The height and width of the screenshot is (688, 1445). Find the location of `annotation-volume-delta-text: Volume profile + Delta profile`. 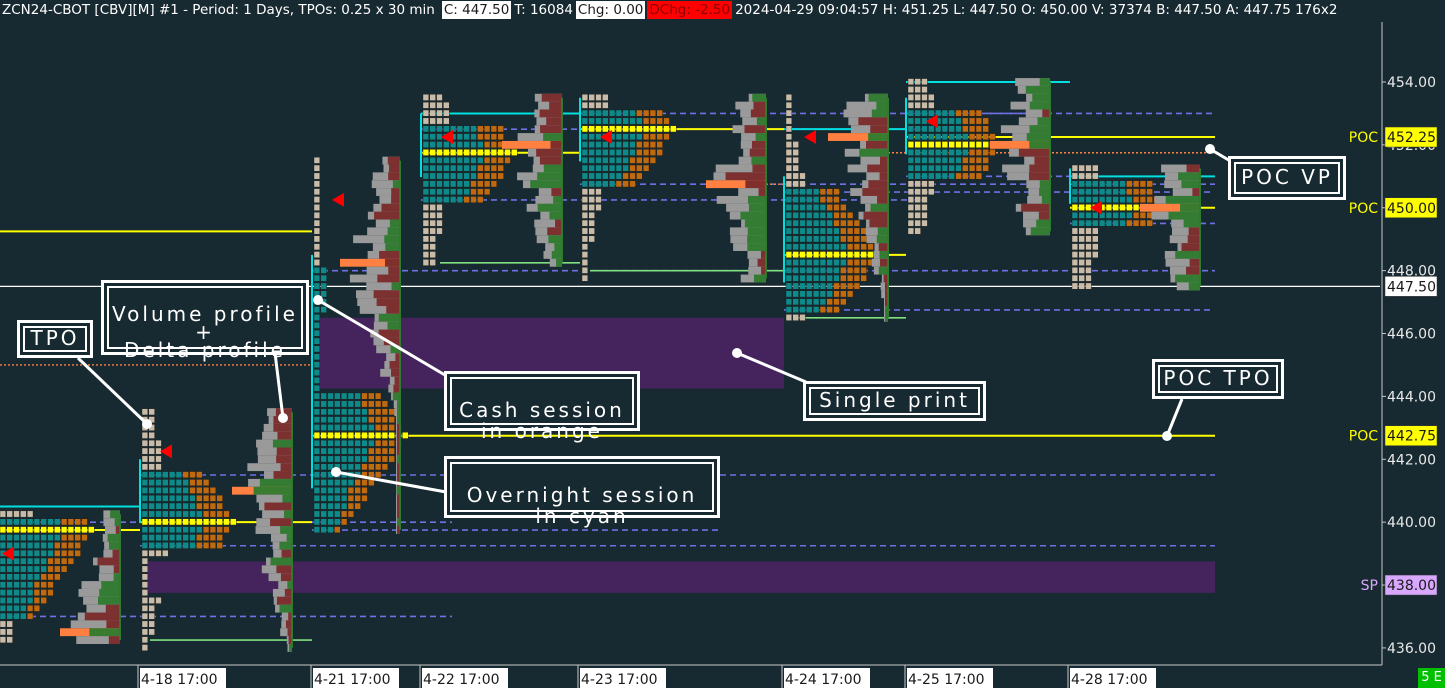

annotation-volume-delta-text: Volume profile + Delta profile is located at coordinates (205, 332).